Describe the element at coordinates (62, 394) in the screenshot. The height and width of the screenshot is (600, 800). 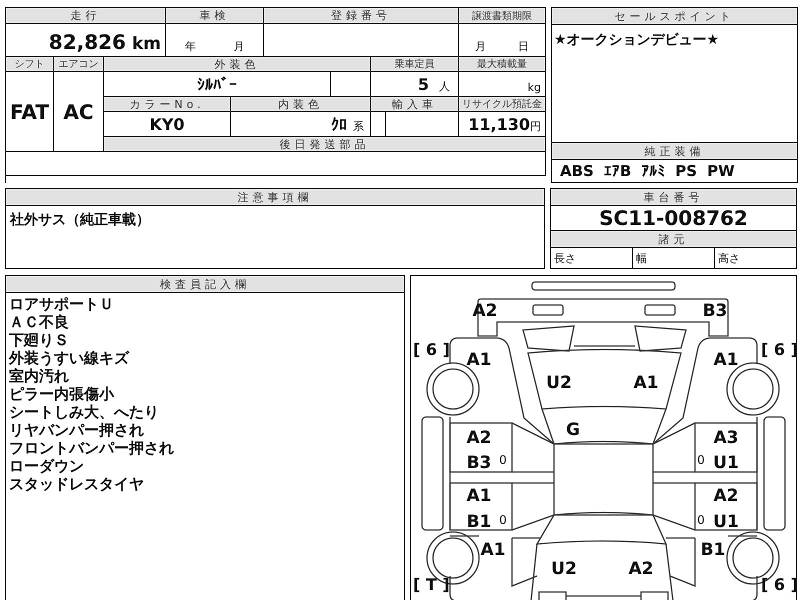
I see `inspector-note: ピラー内張傷小` at that location.